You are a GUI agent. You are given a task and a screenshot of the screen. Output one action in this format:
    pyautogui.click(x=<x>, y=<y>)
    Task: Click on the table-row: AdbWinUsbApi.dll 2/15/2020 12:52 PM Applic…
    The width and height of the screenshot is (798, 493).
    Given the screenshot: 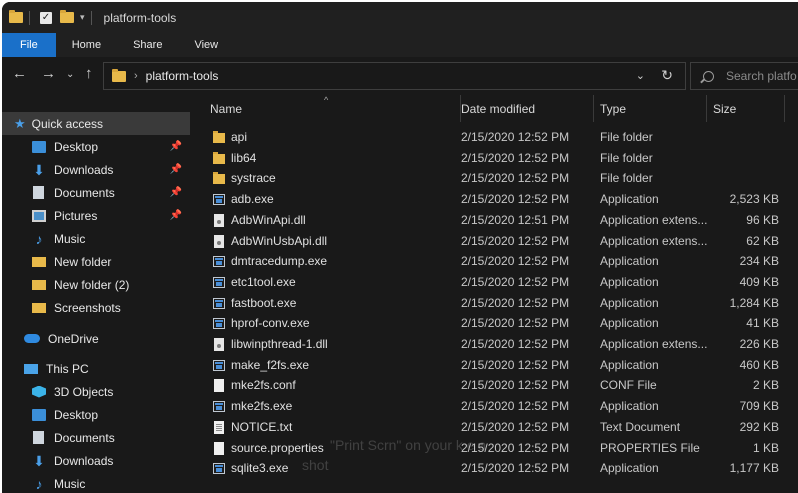 What is the action you would take?
    pyautogui.click(x=494, y=241)
    